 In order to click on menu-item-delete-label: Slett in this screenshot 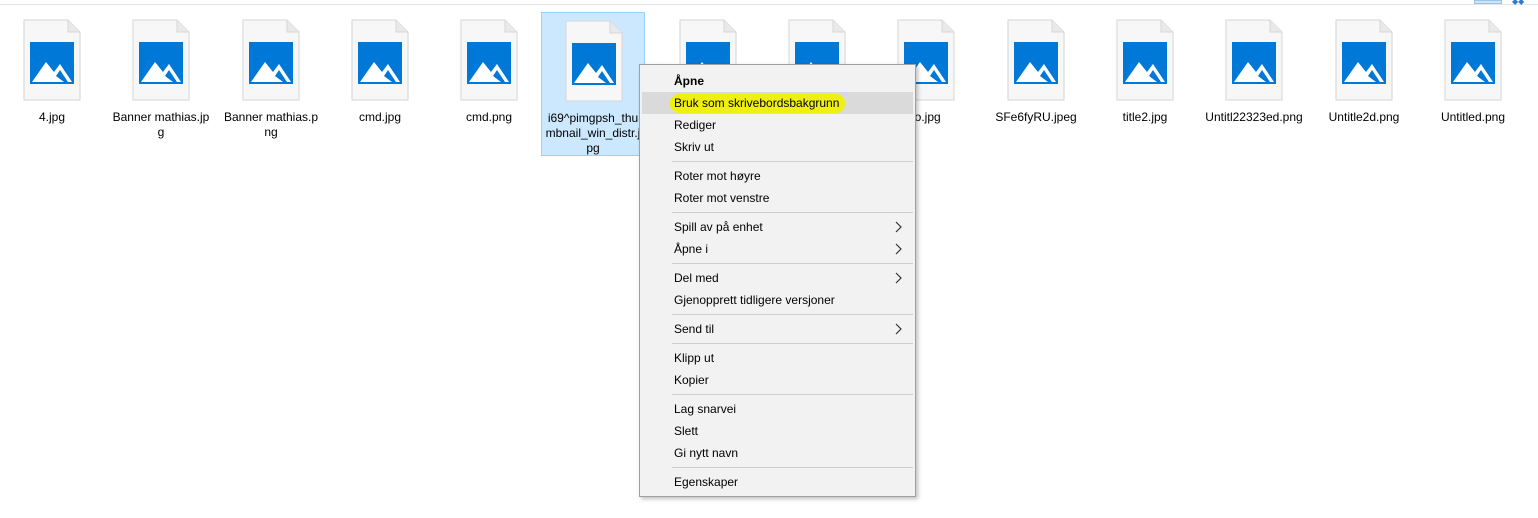, I will do `click(686, 431)`.